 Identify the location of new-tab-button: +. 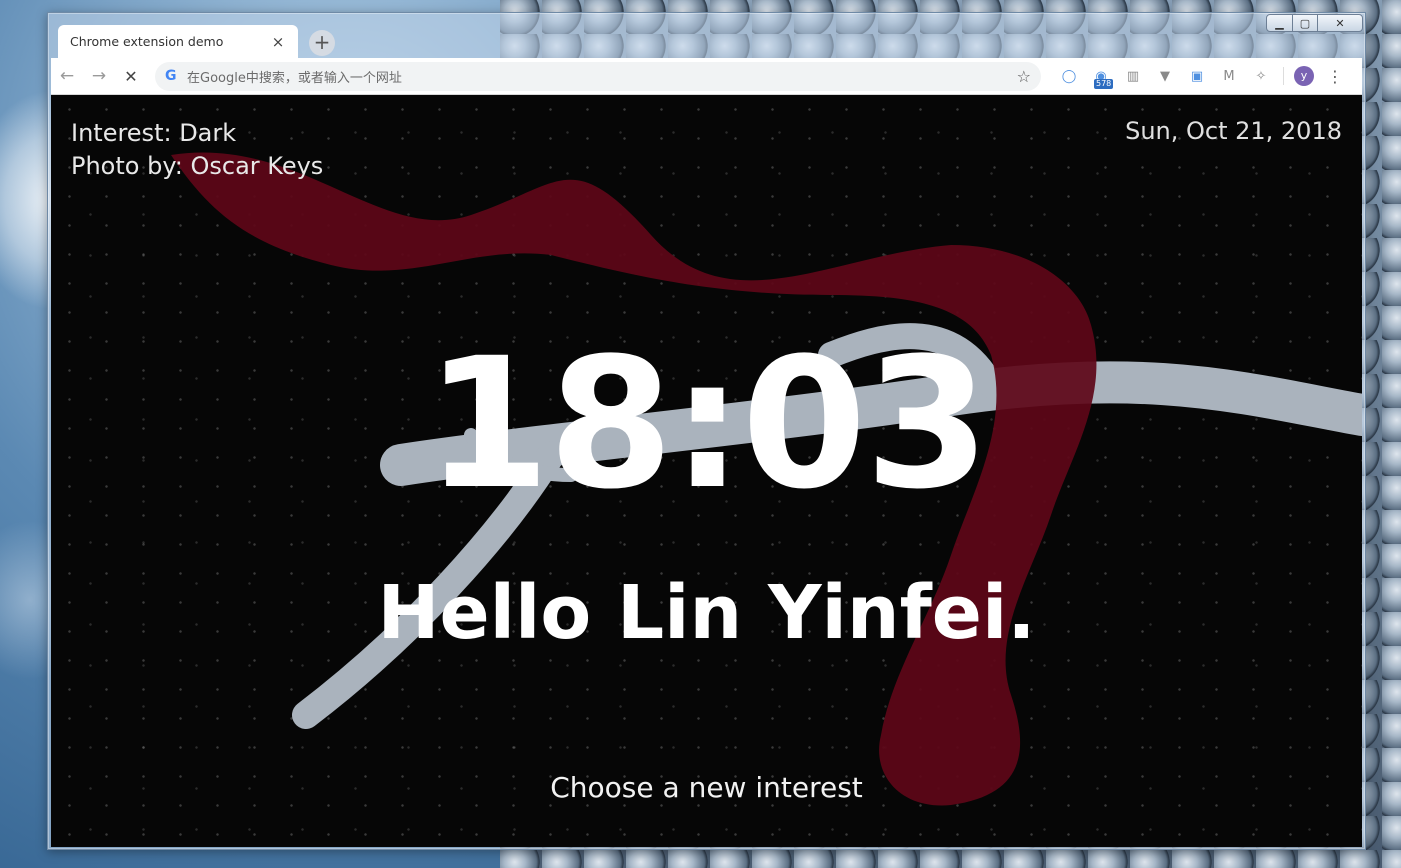
(322, 43).